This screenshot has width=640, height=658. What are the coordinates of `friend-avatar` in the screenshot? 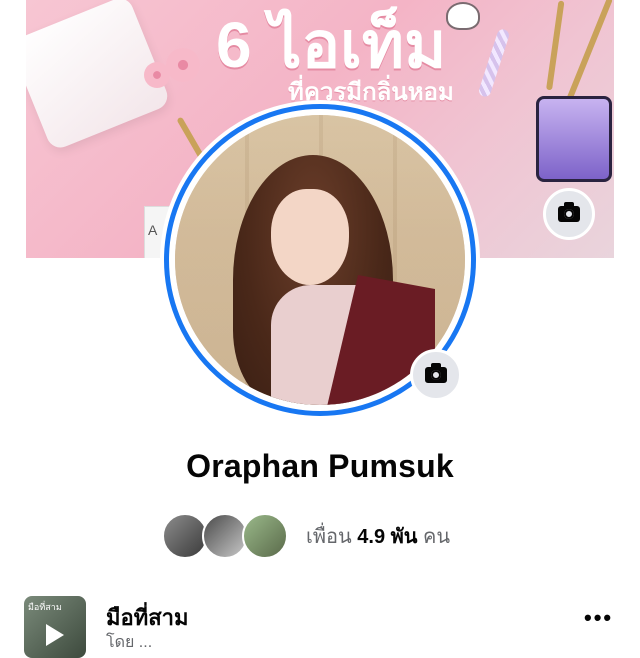 It's located at (265, 536).